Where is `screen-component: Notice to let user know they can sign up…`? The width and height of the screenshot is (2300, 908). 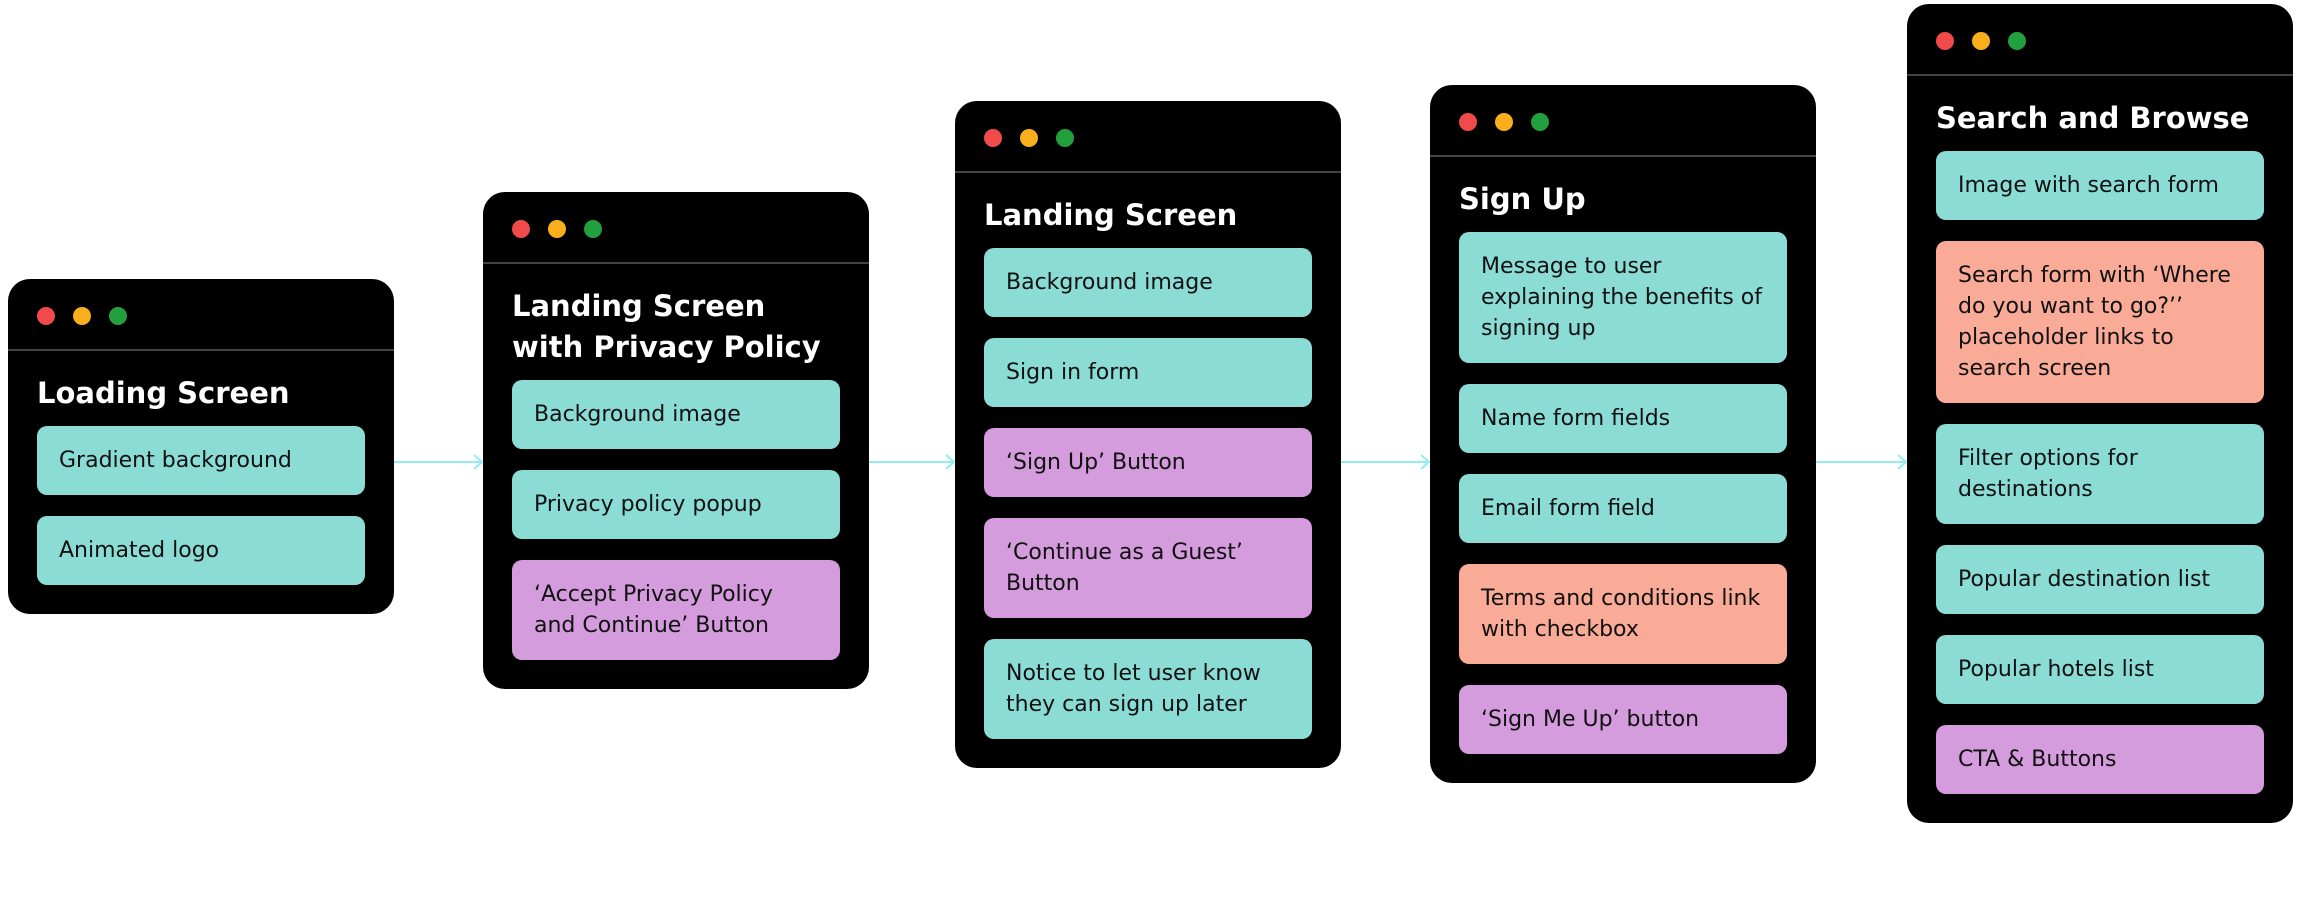 screen-component: Notice to let user know they can sign up… is located at coordinates (1148, 689).